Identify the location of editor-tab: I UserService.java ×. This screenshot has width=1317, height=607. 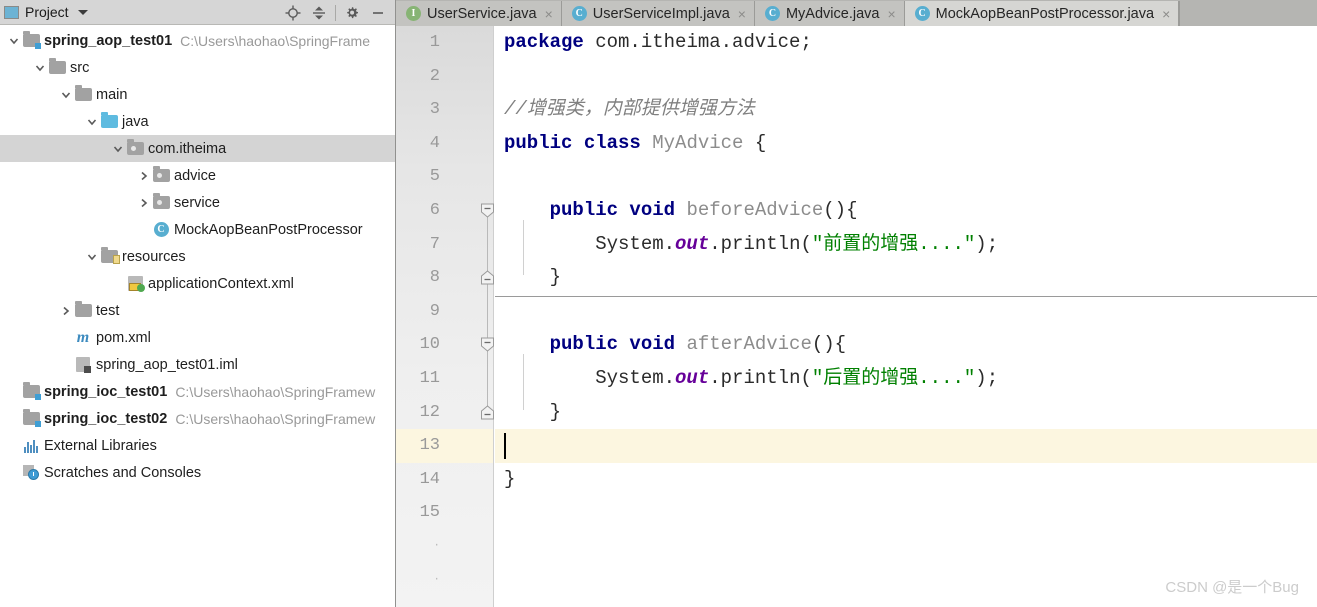
(479, 13).